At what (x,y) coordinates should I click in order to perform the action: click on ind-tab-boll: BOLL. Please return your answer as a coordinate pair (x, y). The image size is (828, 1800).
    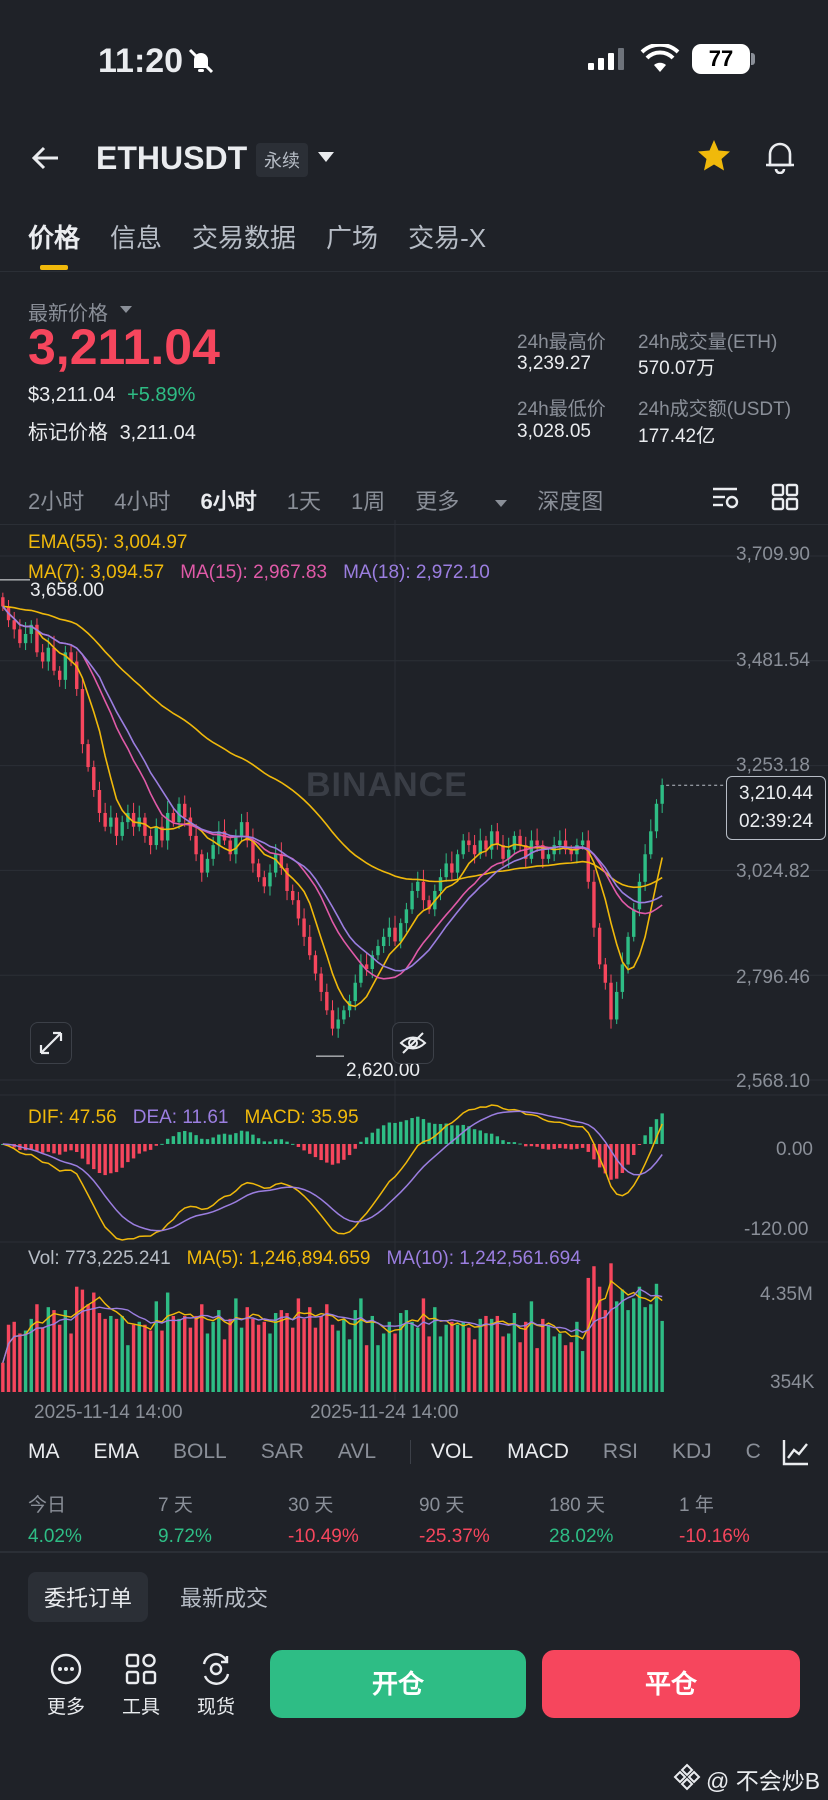
    Looking at the image, I should click on (200, 1452).